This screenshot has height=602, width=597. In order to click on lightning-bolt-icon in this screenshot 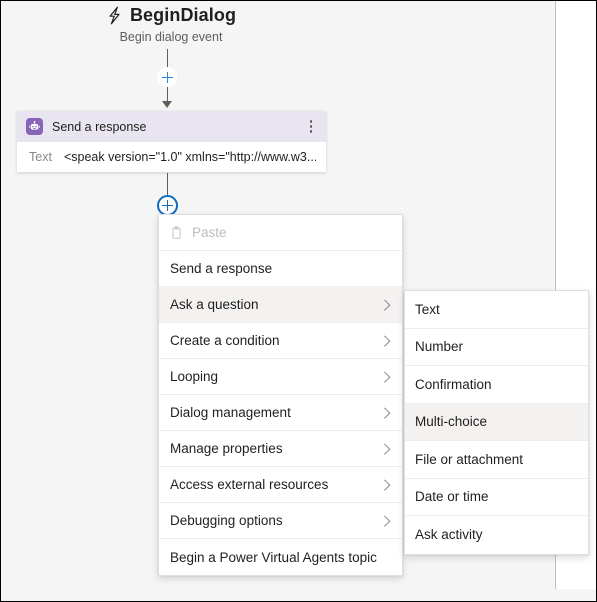, I will do `click(114, 15)`.